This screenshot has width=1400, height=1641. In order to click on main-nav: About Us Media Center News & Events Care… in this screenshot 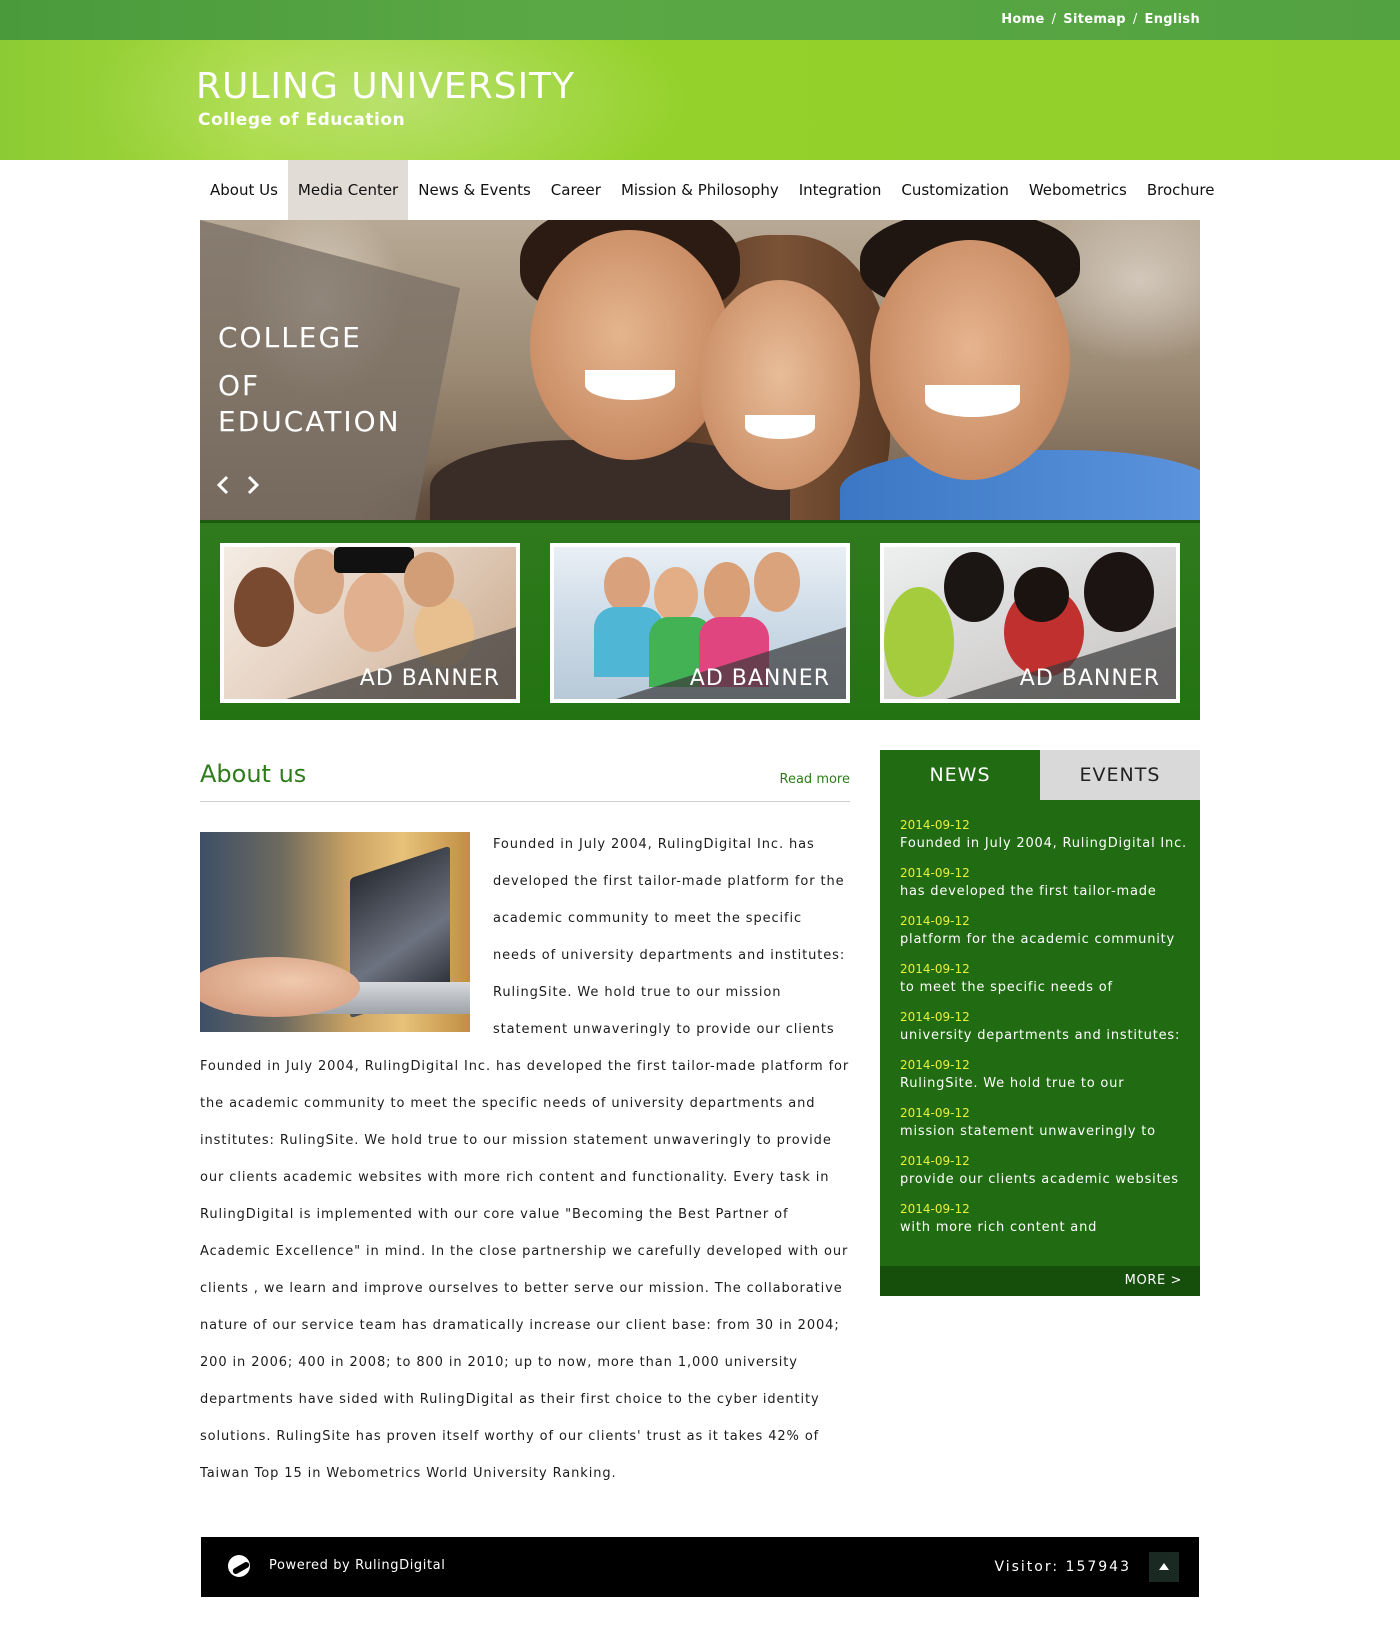, I will do `click(707, 190)`.